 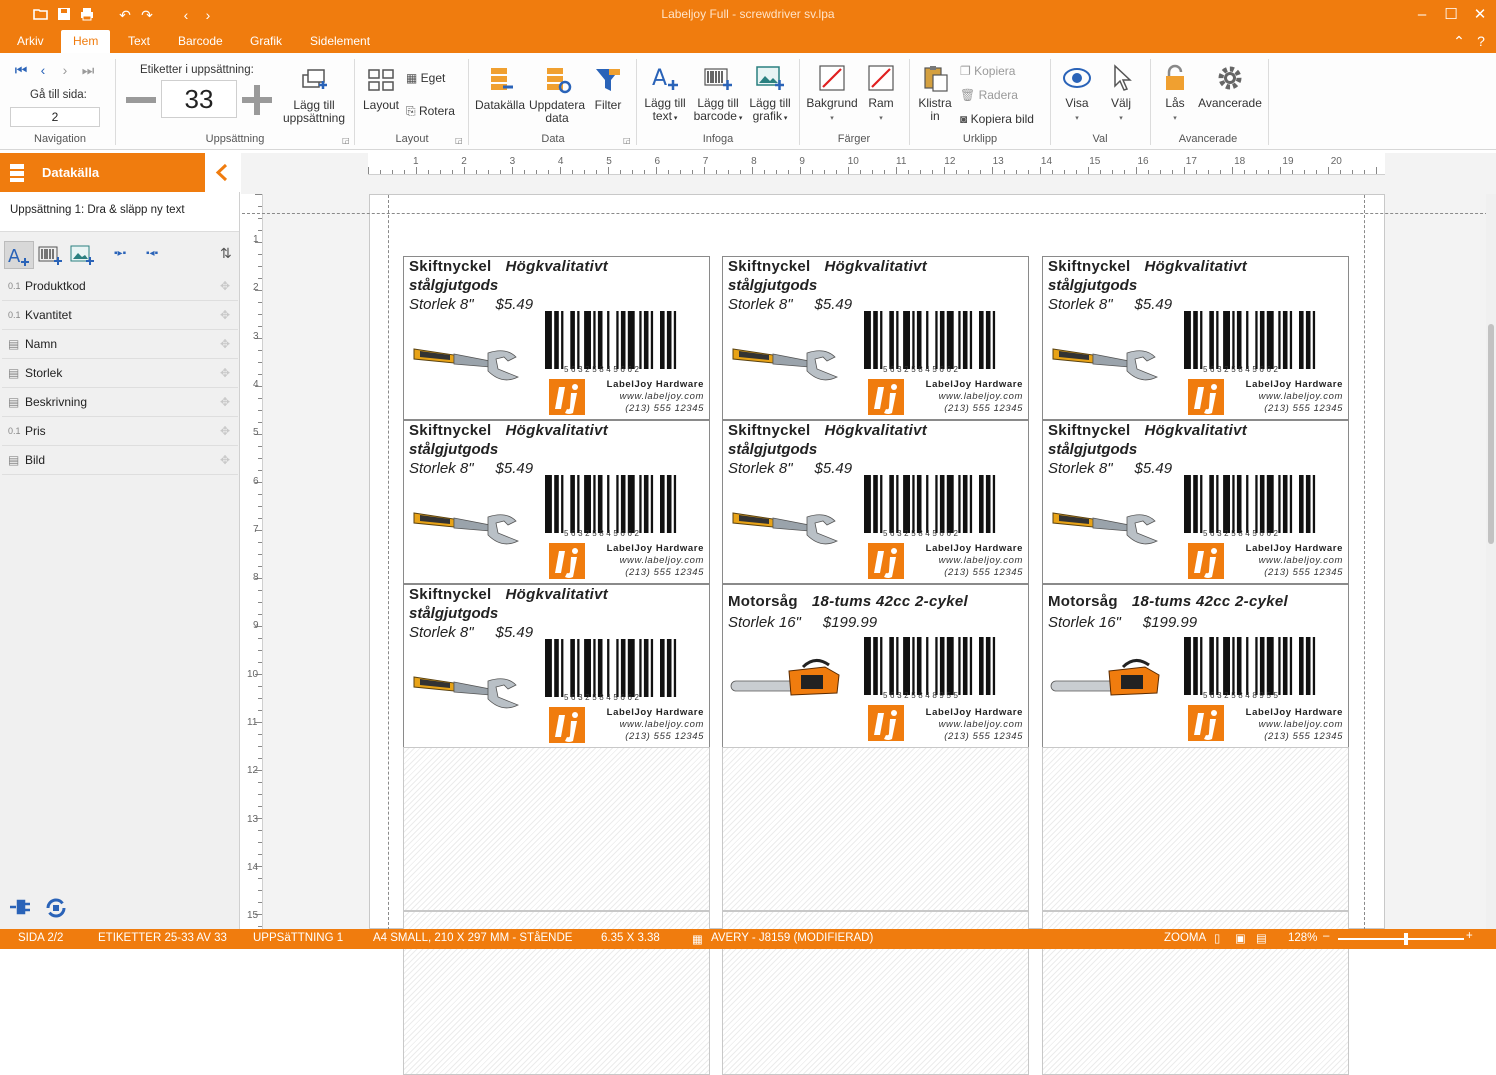 What do you see at coordinates (266, 41) in the screenshot?
I see `tab-grafik: Grafik` at bounding box center [266, 41].